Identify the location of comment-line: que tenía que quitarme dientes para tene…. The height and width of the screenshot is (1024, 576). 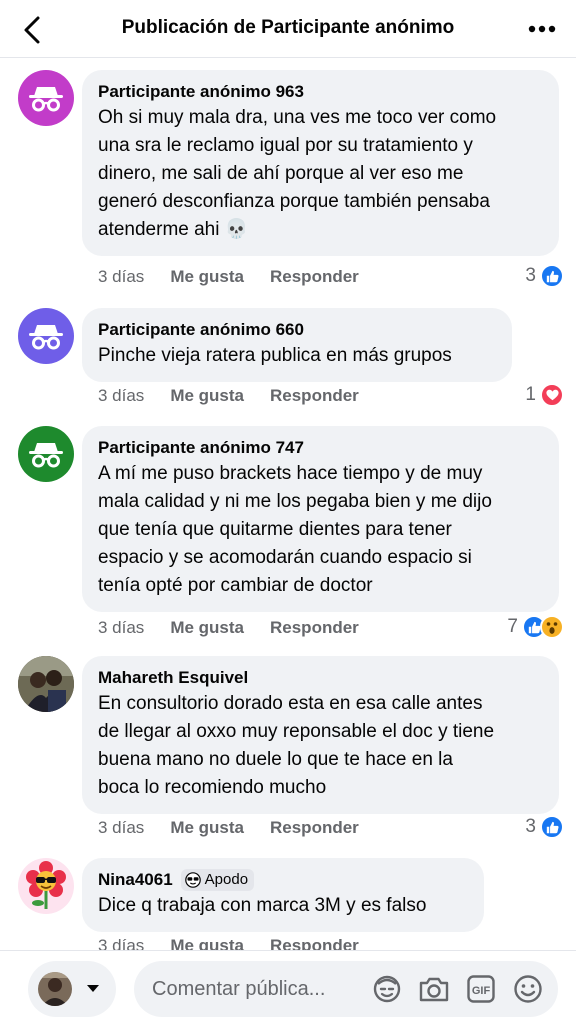
(275, 529).